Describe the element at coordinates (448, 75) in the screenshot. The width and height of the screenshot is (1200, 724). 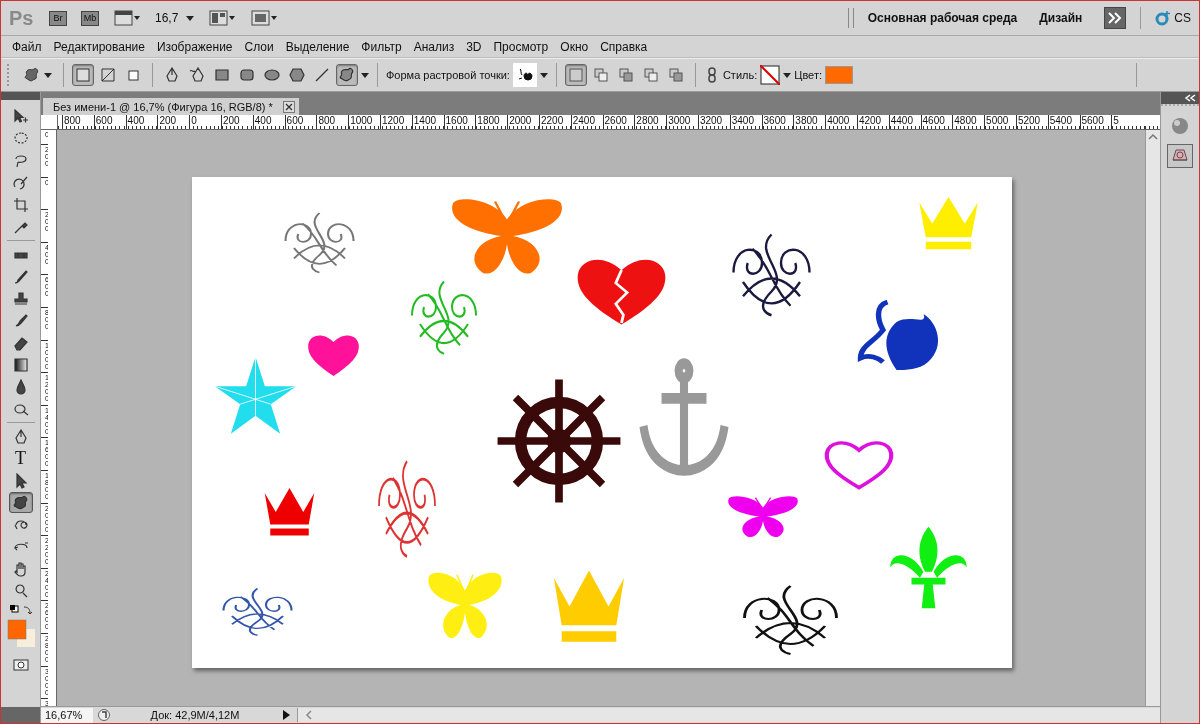
I see `shape-label: Форма растровой точки:` at that location.